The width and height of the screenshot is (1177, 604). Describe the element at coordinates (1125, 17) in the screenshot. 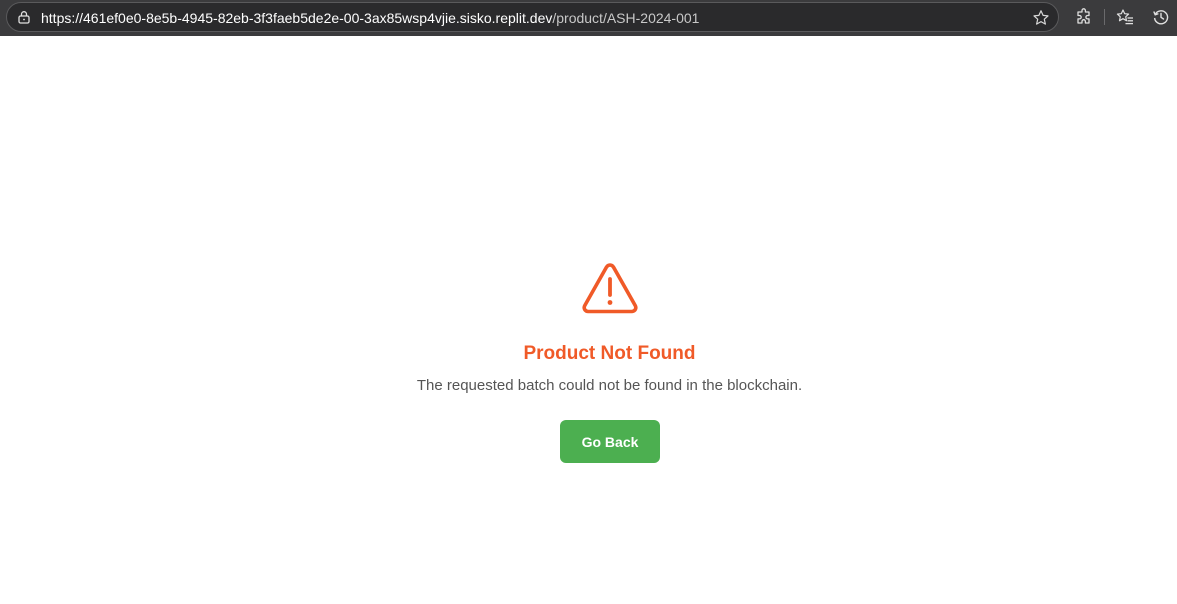

I see `favorites-icon` at that location.